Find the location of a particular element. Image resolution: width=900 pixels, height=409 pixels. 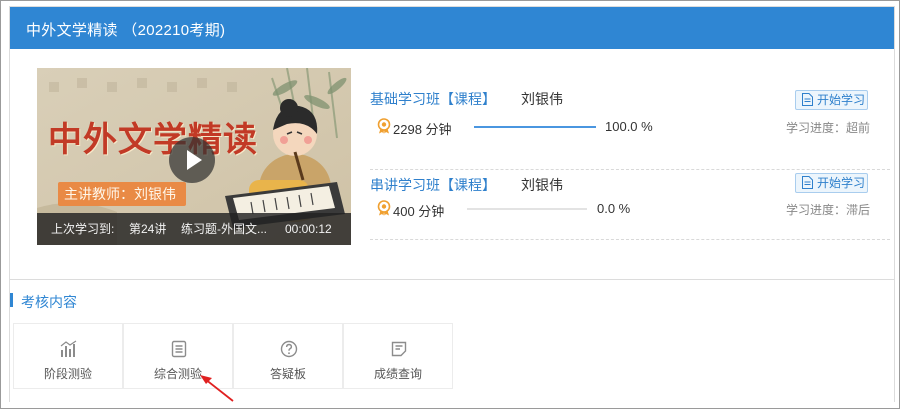

cover-teacher-tag: 主讲教师：刘银伟 is located at coordinates (122, 194).